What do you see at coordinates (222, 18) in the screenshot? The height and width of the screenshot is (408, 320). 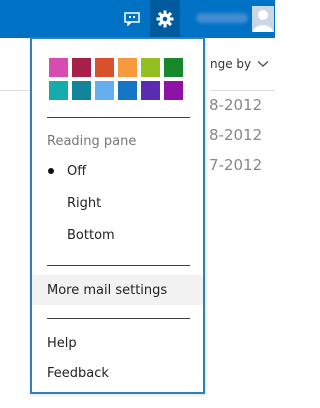 I see `account-name-blurred` at bounding box center [222, 18].